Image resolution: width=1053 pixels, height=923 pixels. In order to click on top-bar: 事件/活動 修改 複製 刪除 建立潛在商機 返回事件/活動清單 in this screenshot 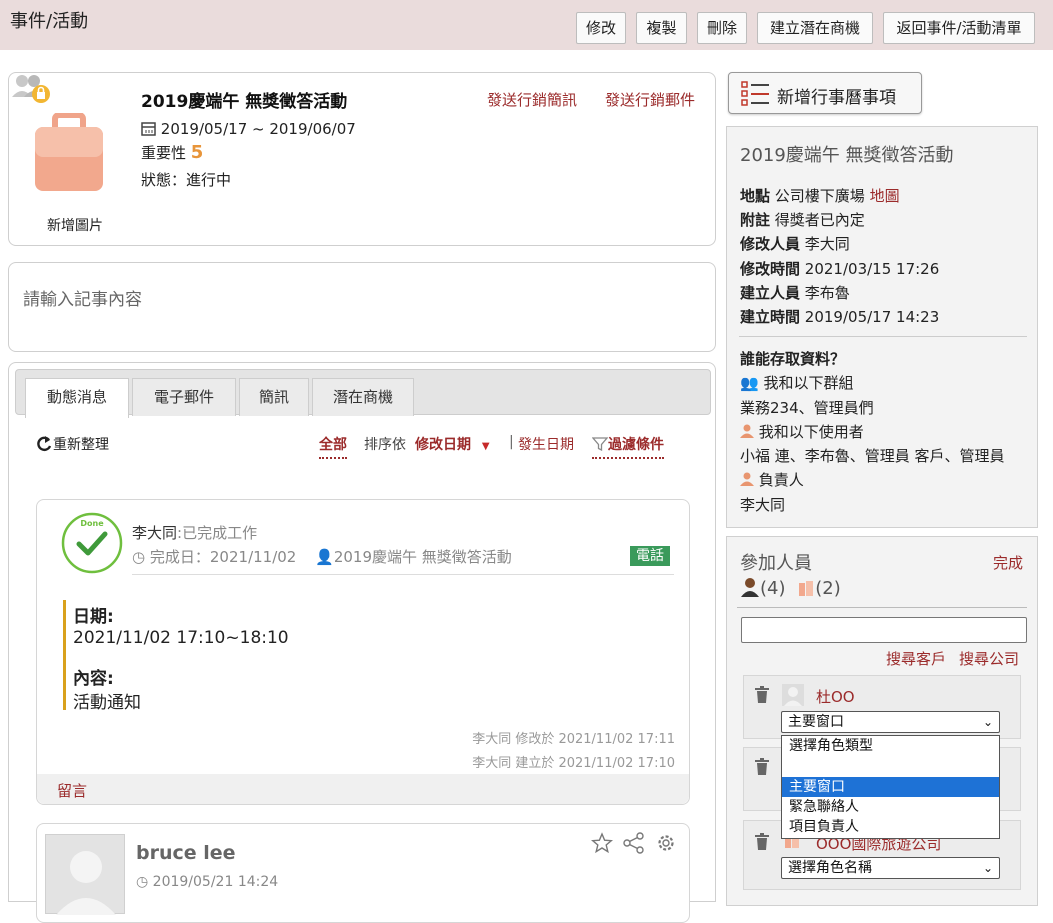, I will do `click(526, 25)`.